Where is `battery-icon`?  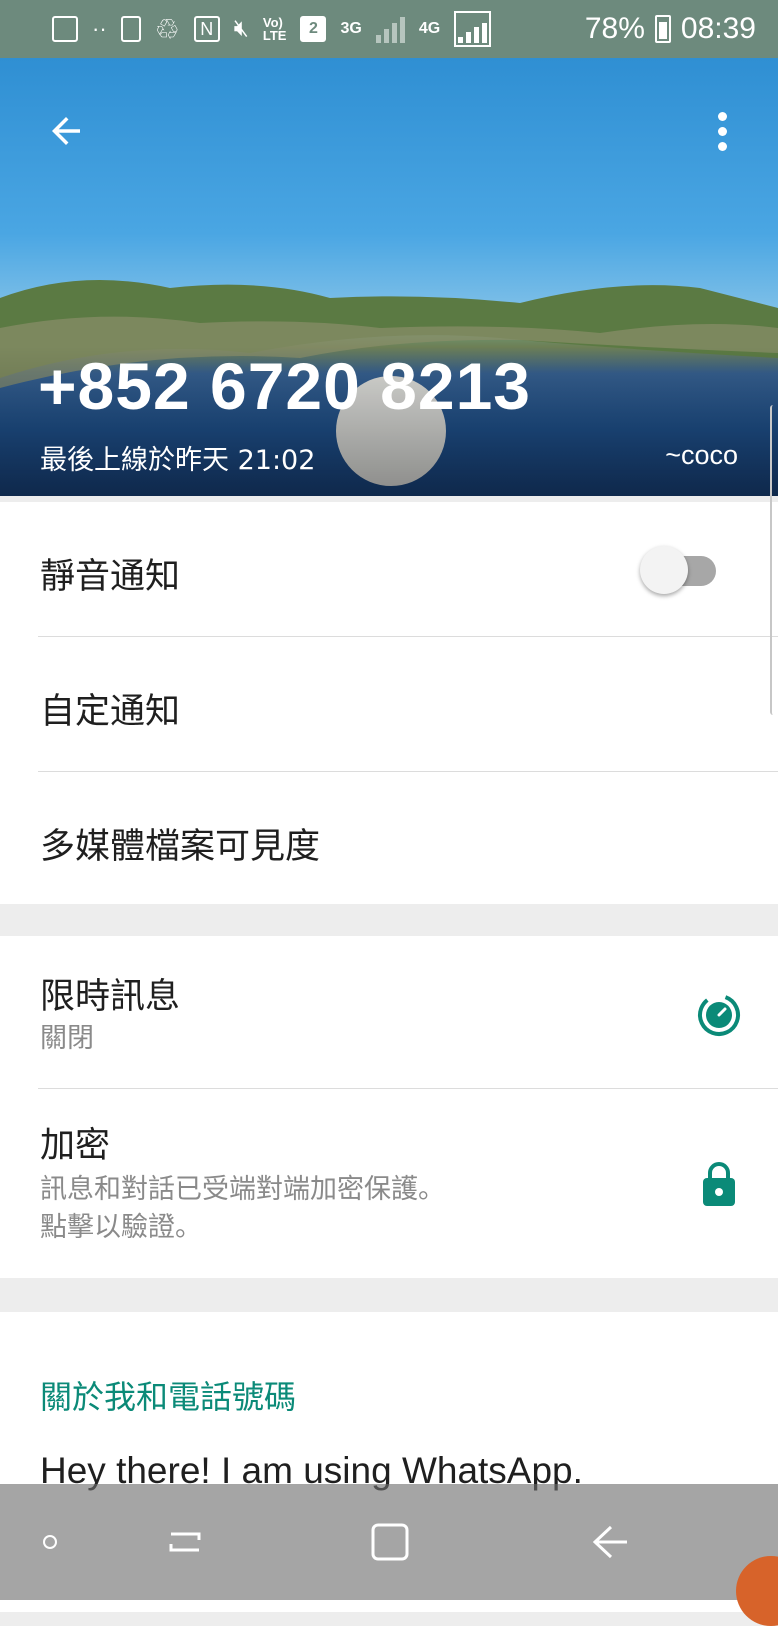 battery-icon is located at coordinates (662, 29).